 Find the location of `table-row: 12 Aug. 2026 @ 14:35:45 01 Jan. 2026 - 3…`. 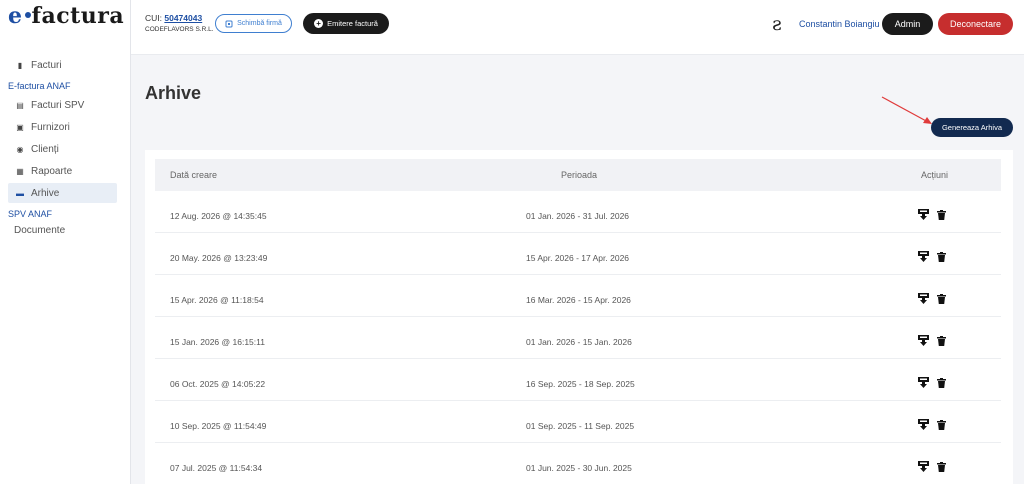

table-row: 12 Aug. 2026 @ 14:35:45 01 Jan. 2026 - 3… is located at coordinates (578, 212).